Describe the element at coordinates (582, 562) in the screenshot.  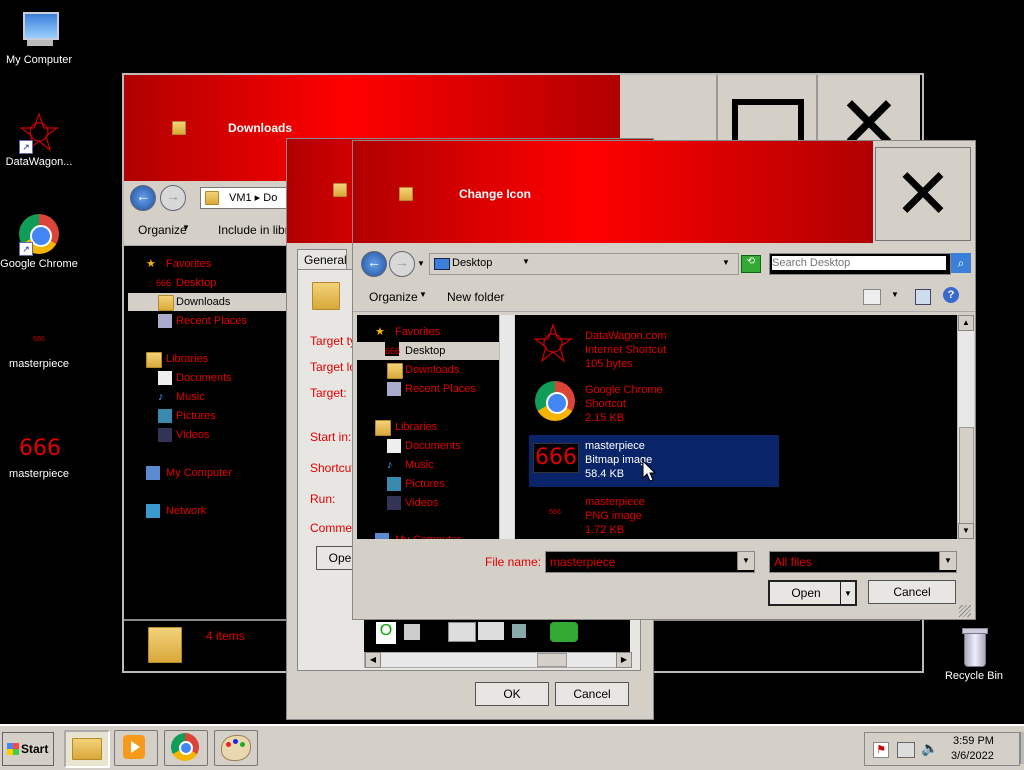
I see `file-name-input: masterpiece` at that location.